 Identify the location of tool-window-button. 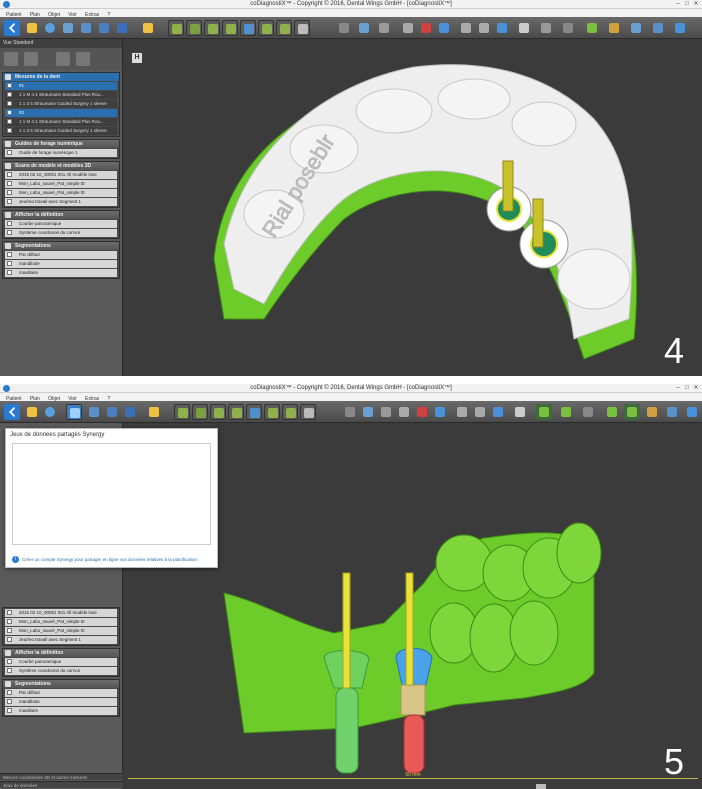
(636, 28).